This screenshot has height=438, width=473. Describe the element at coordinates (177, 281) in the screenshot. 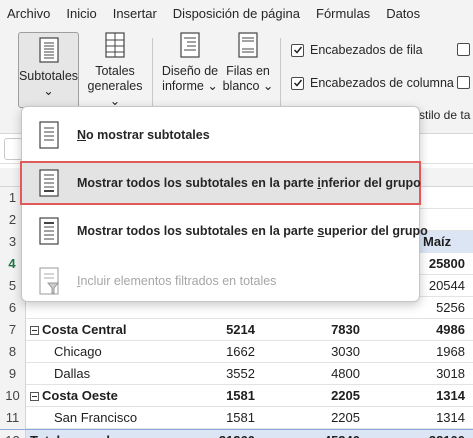

I see `menu-item-label: Incluir elementos filtrados en totales` at that location.